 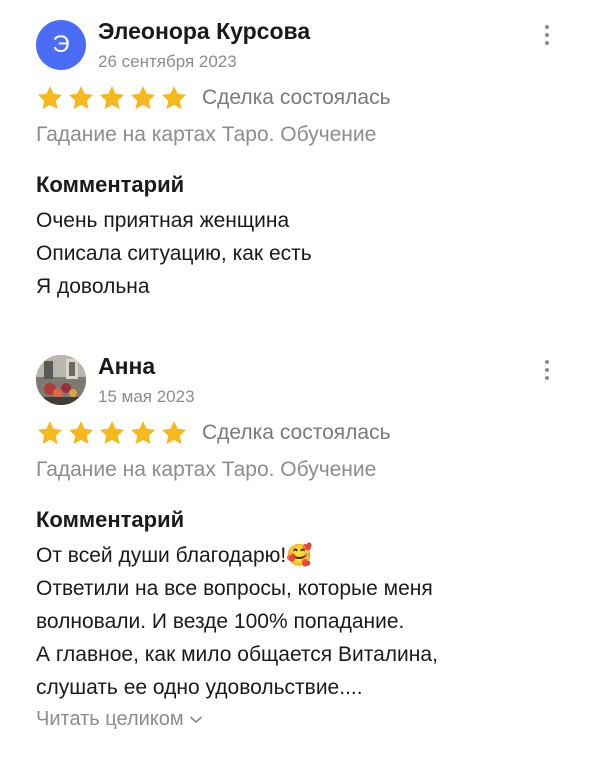 What do you see at coordinates (110, 719) in the screenshot?
I see `read-more-label: Читать целиком` at bounding box center [110, 719].